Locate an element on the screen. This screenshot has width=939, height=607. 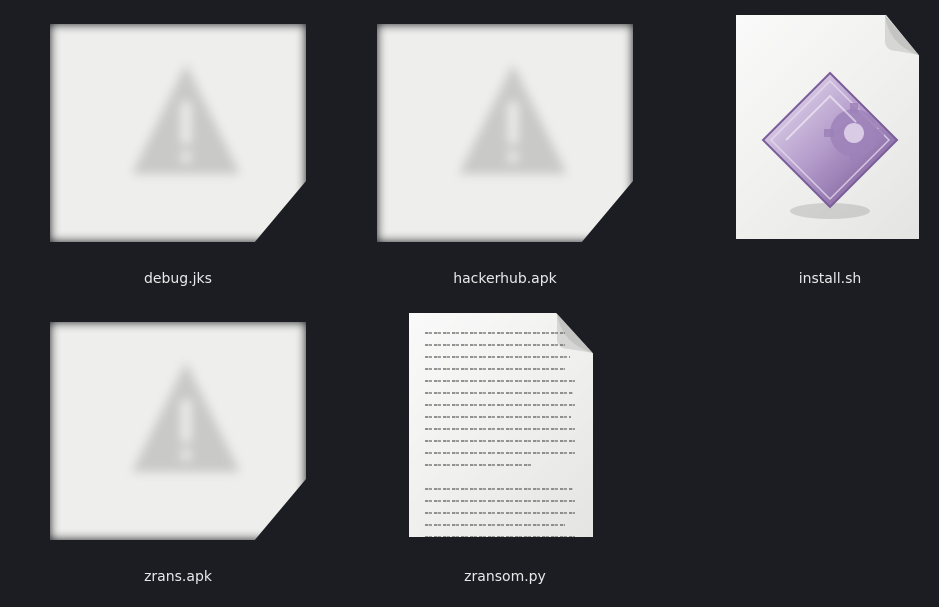
text-document-icon is located at coordinates (501, 425).